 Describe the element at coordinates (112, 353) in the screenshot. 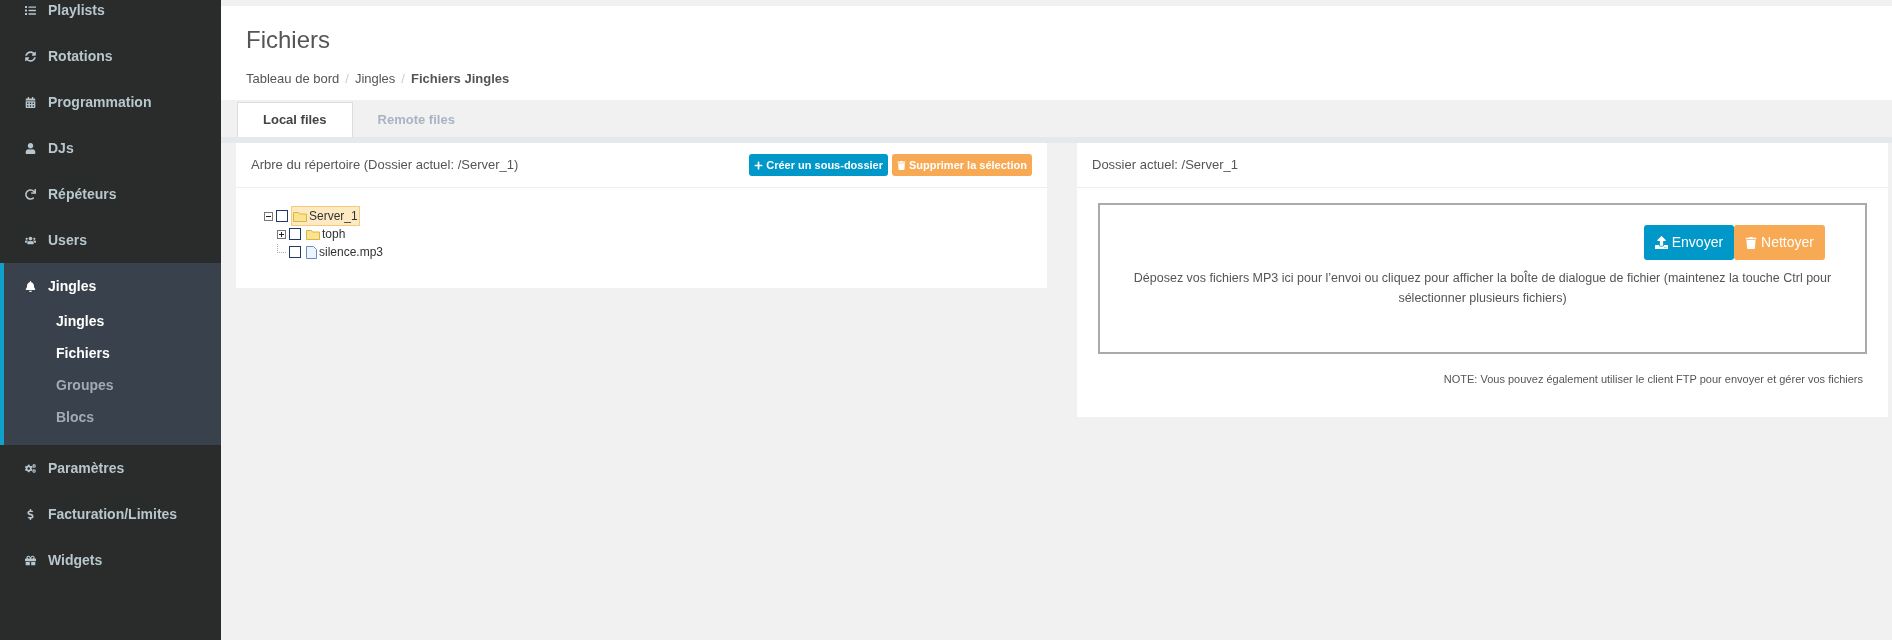

I see `sidebar-subitem: Fichiers` at that location.